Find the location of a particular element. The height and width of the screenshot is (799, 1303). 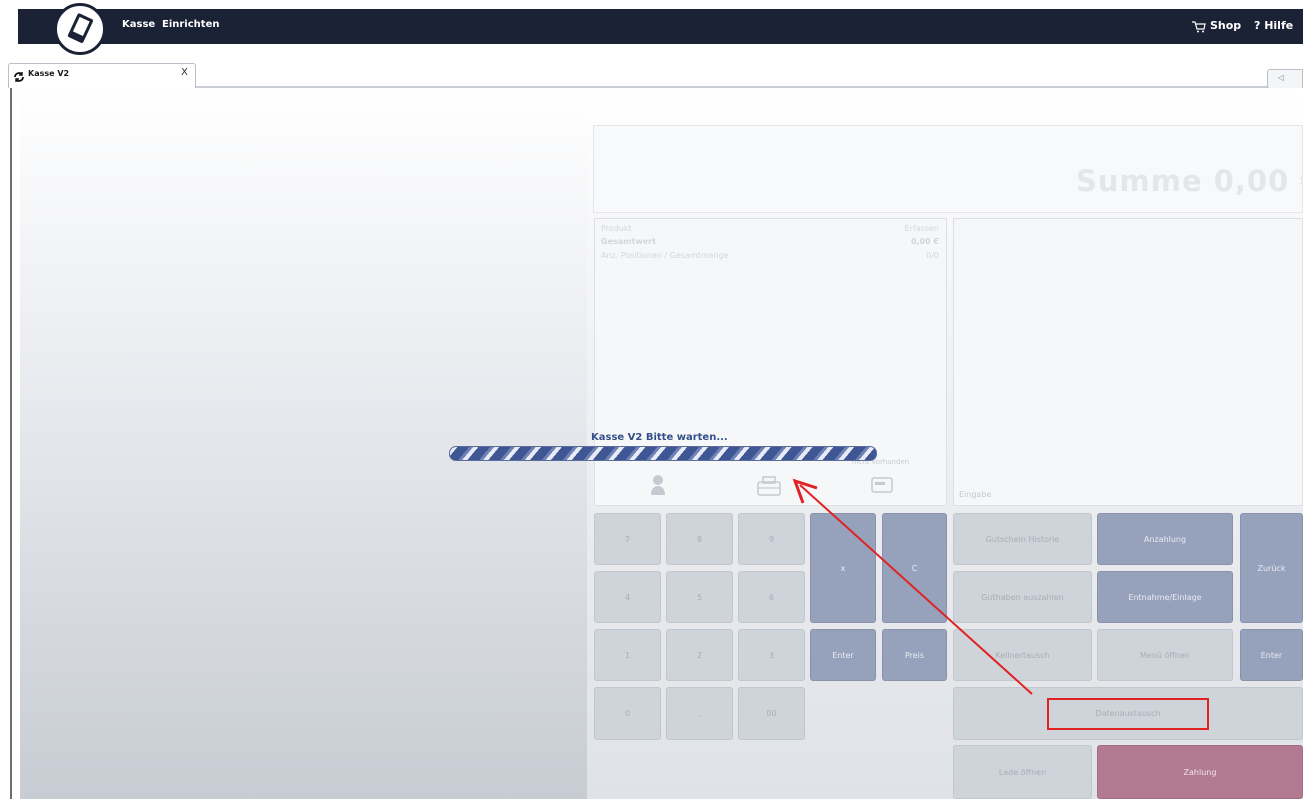

enter-button-secondary: Enter is located at coordinates (1271, 655).